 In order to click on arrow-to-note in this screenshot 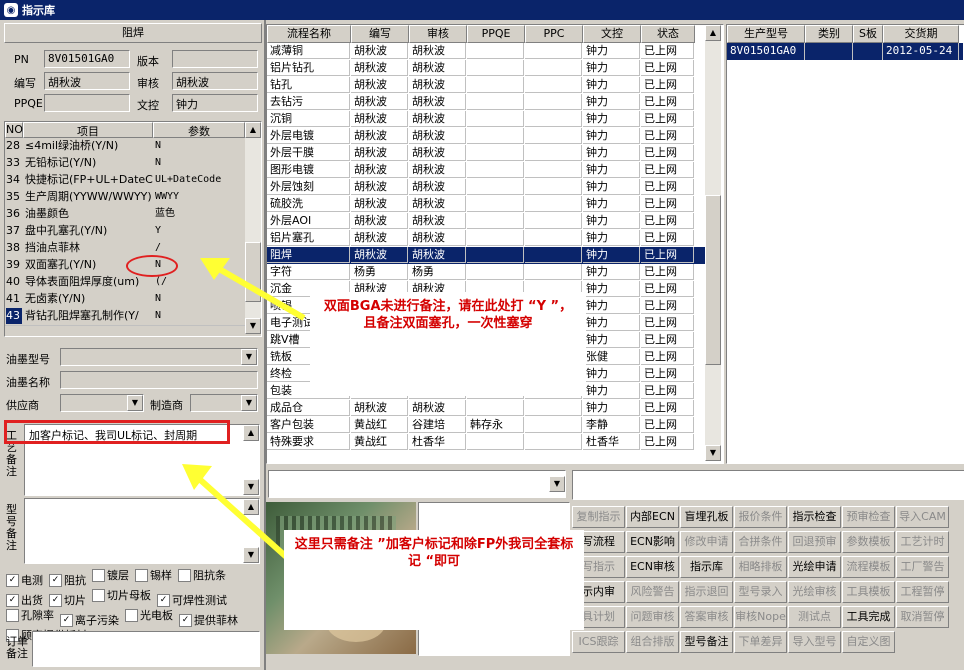, I will do `click(238, 514)`.